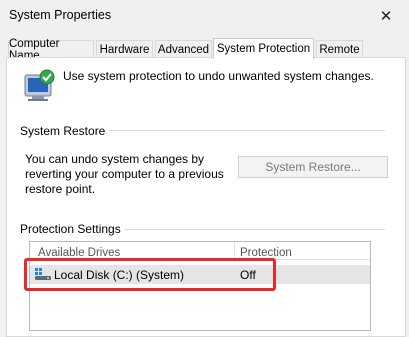  What do you see at coordinates (65, 131) in the screenshot?
I see `system-restore-group-label: System Restore` at bounding box center [65, 131].